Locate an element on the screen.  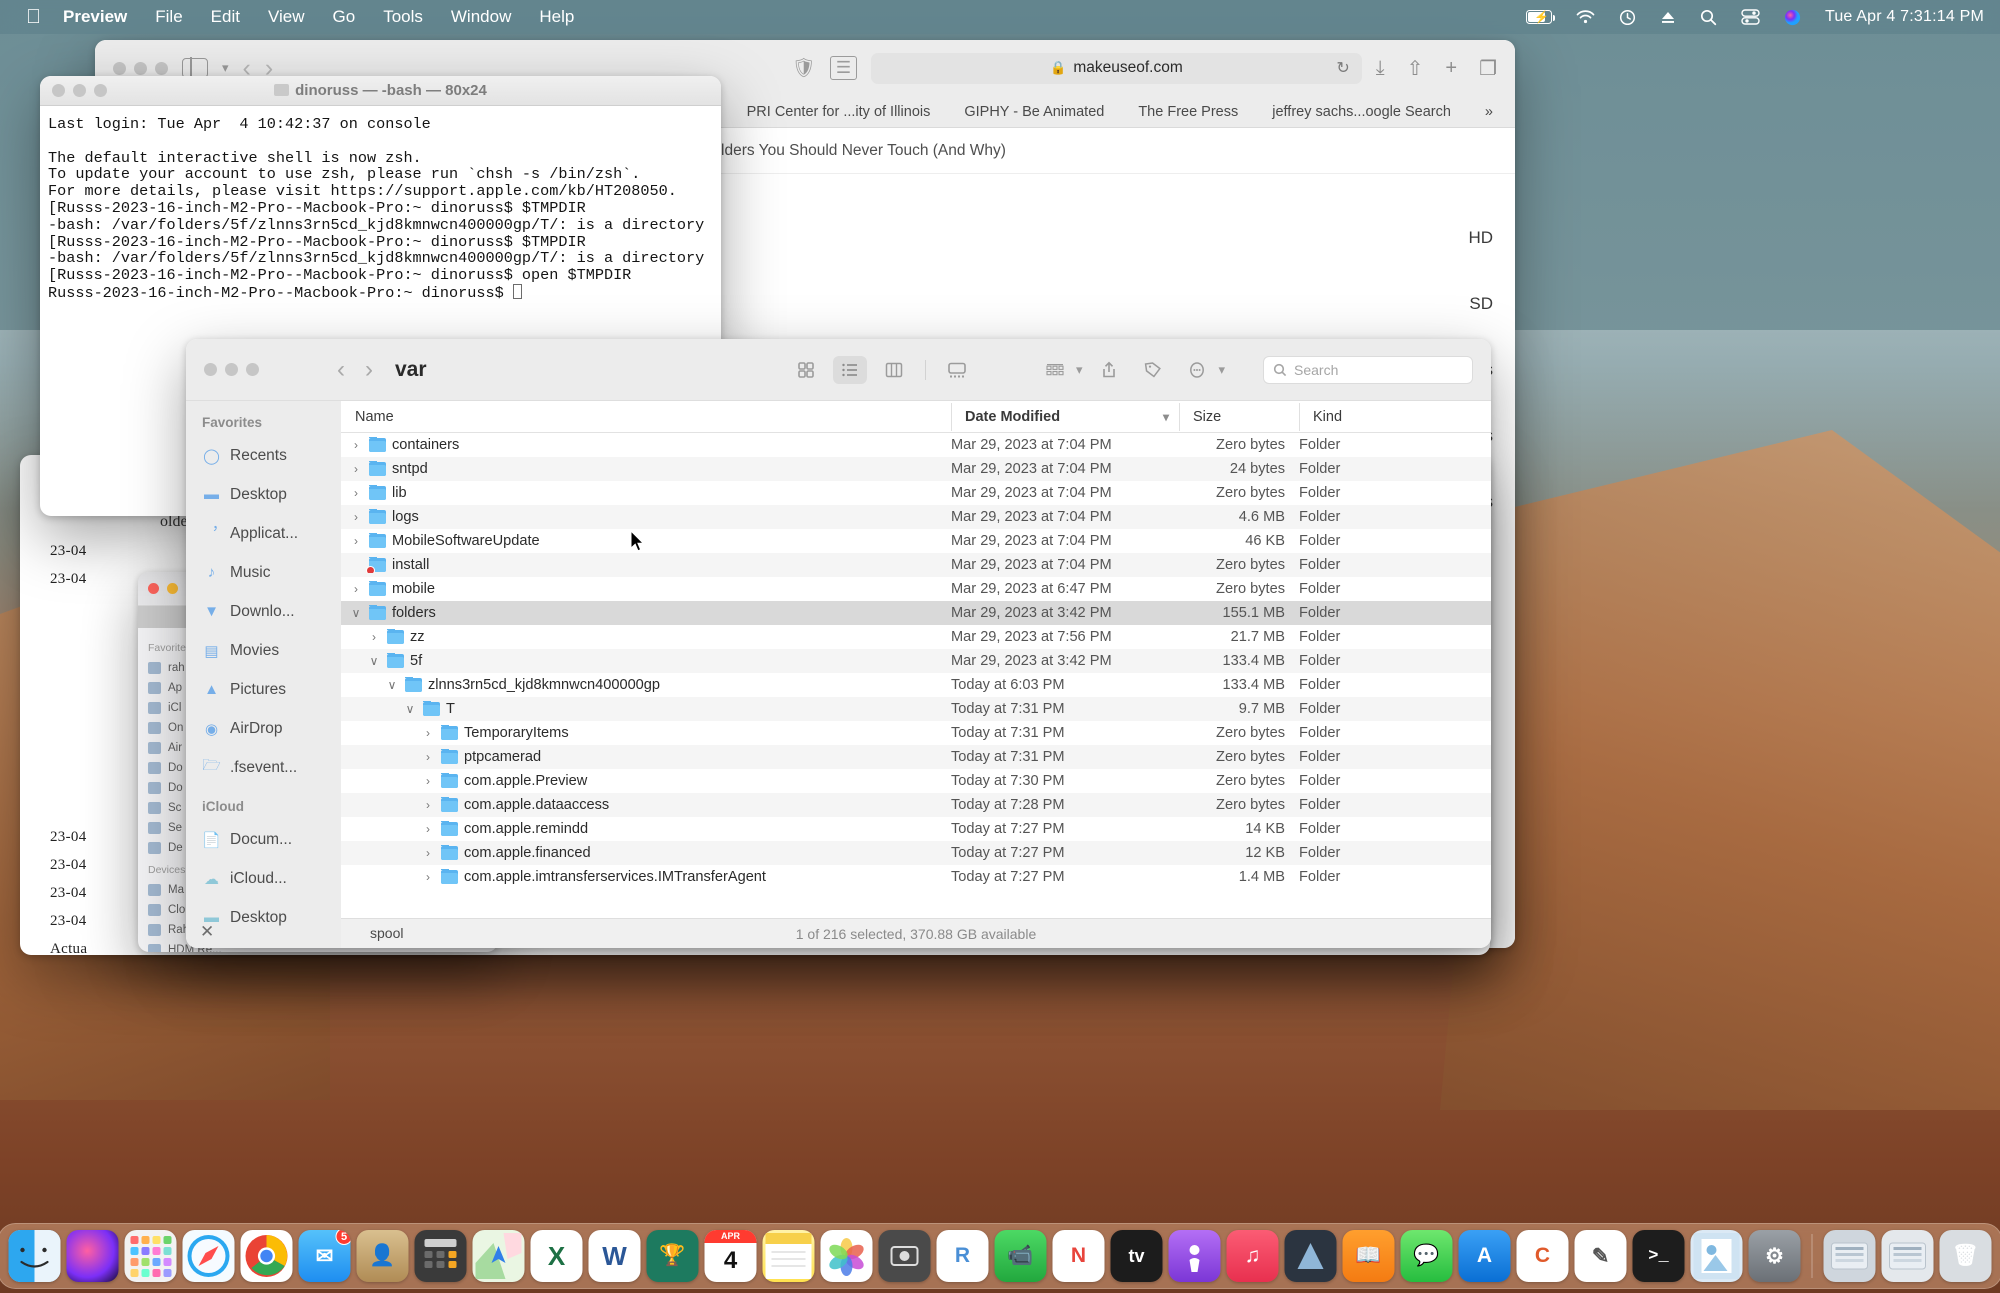
file-name-cell: › mobile is located at coordinates (646, 589).